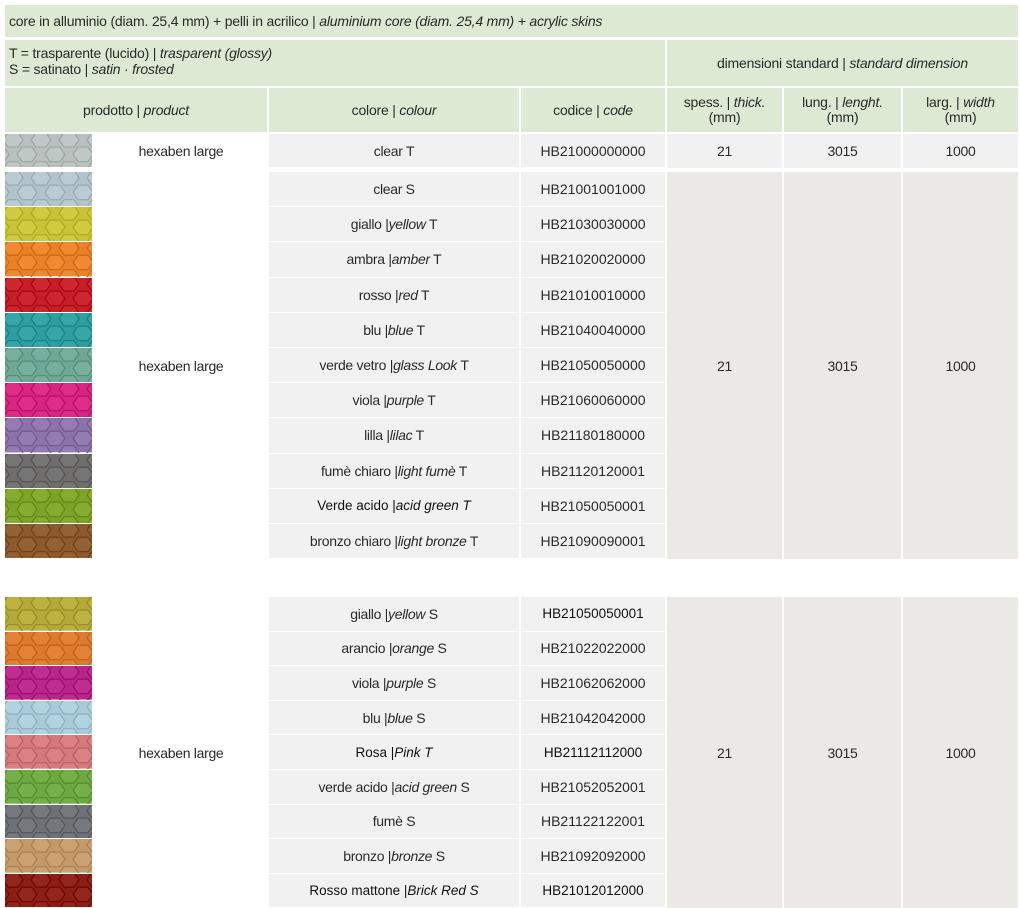  What do you see at coordinates (842, 63) in the screenshot?
I see `dimension-header: dimensioni standard | standard dimension` at bounding box center [842, 63].